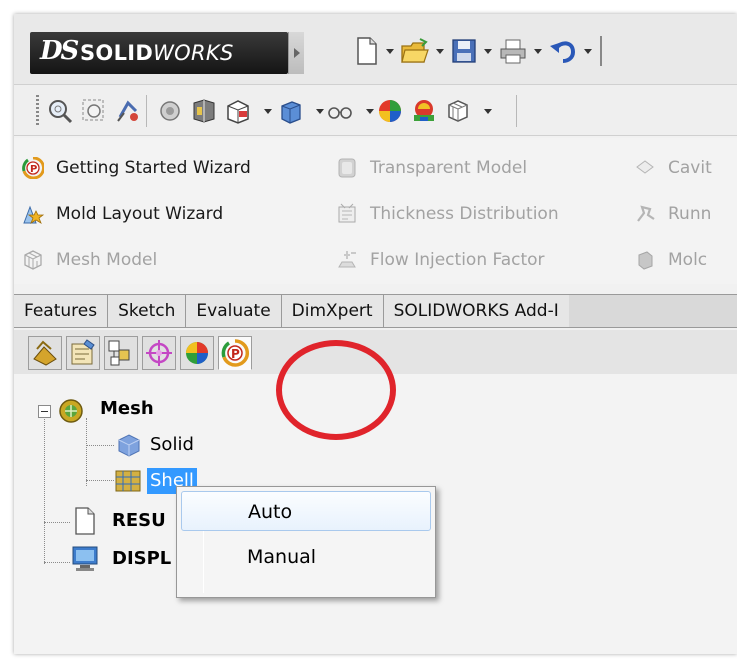 Image resolution: width=737 pixels, height=666 pixels. Describe the element at coordinates (476, 311) in the screenshot. I see `tab-solidworks-addins: SOLIDWORKS Add-I` at that location.